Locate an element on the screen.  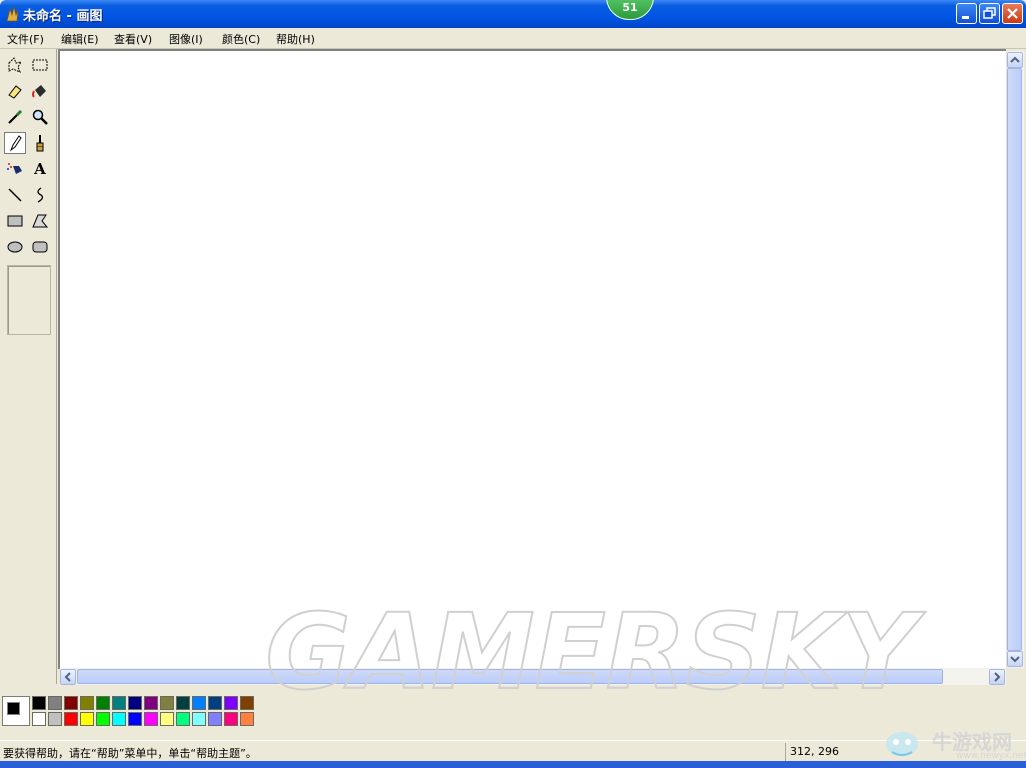
scroll-right-button is located at coordinates (997, 677).